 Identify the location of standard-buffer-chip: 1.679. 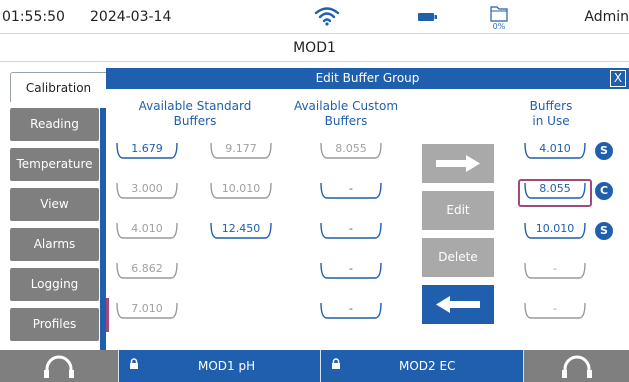
(147, 151).